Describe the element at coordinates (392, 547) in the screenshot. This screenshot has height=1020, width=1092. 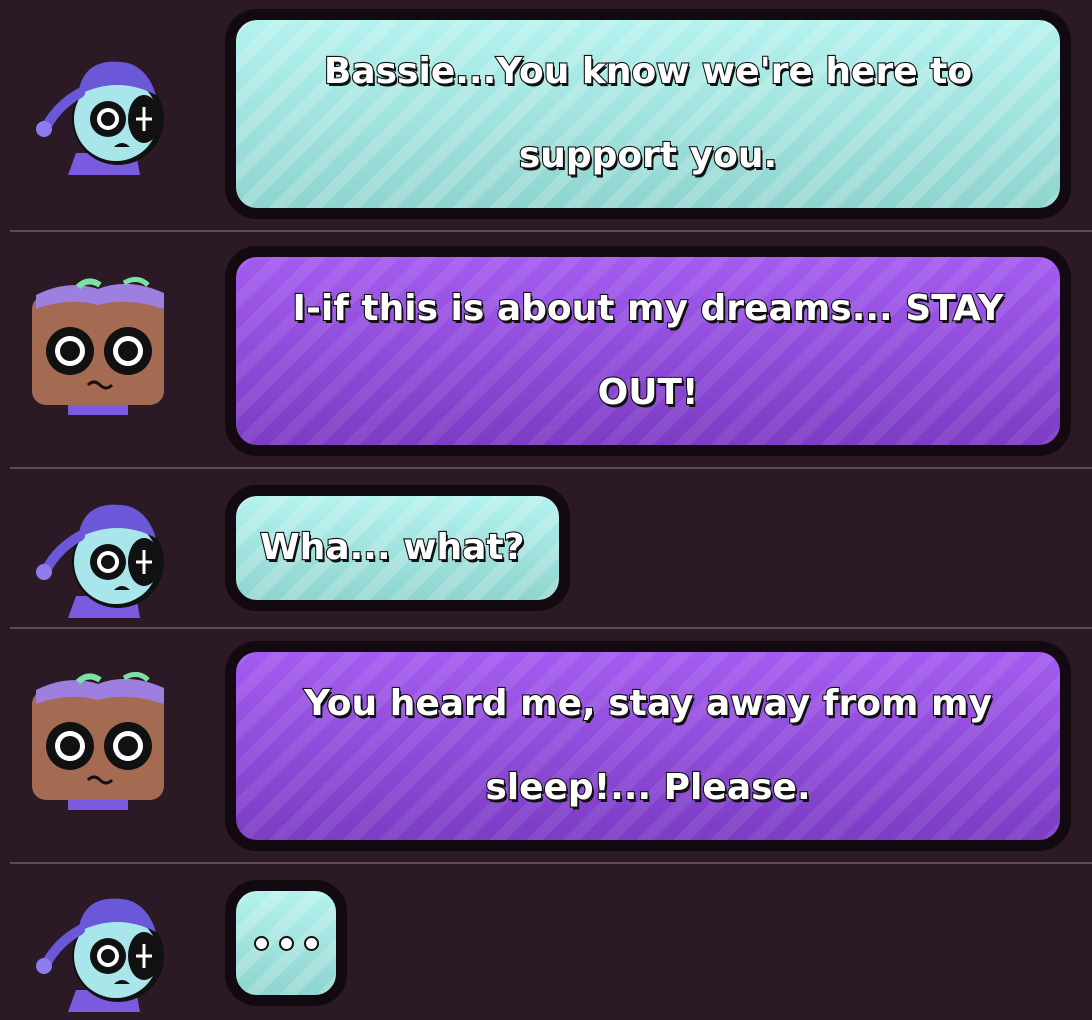
I see `message-text-line: Wha... what?` at that location.